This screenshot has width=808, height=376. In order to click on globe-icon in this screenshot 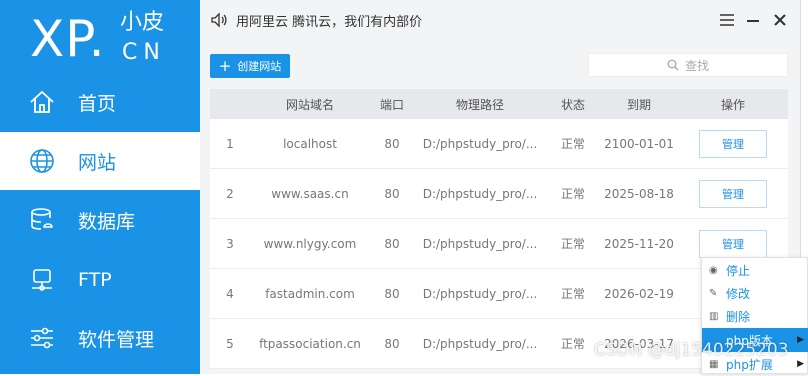, I will do `click(42, 161)`.